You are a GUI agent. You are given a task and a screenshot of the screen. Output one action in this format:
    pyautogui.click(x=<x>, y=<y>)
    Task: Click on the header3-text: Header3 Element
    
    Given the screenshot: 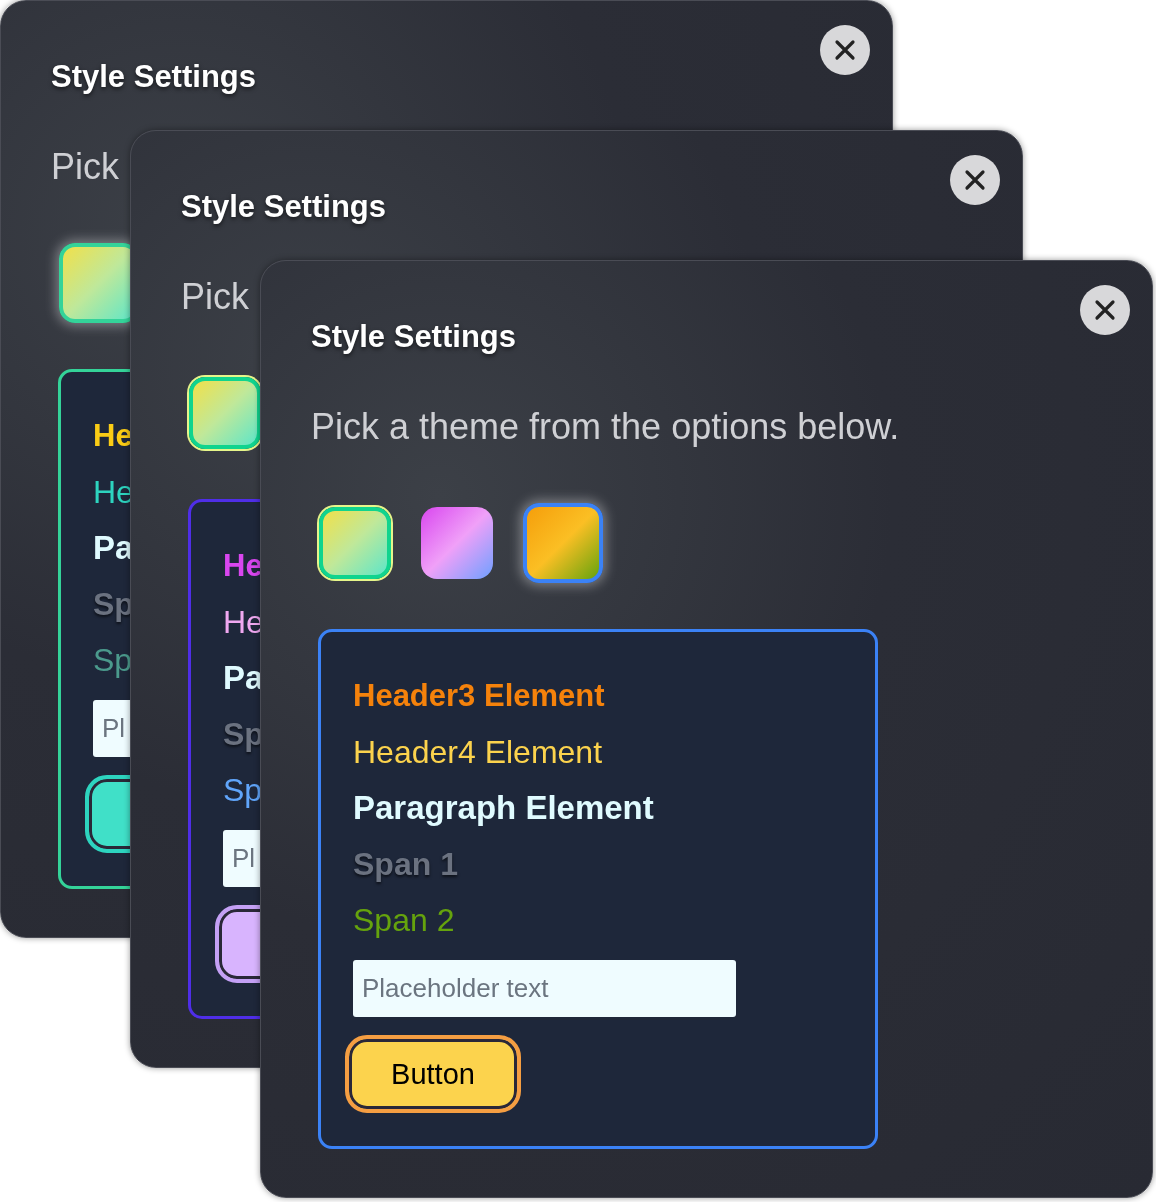 What is the action you would take?
    pyautogui.click(x=479, y=696)
    